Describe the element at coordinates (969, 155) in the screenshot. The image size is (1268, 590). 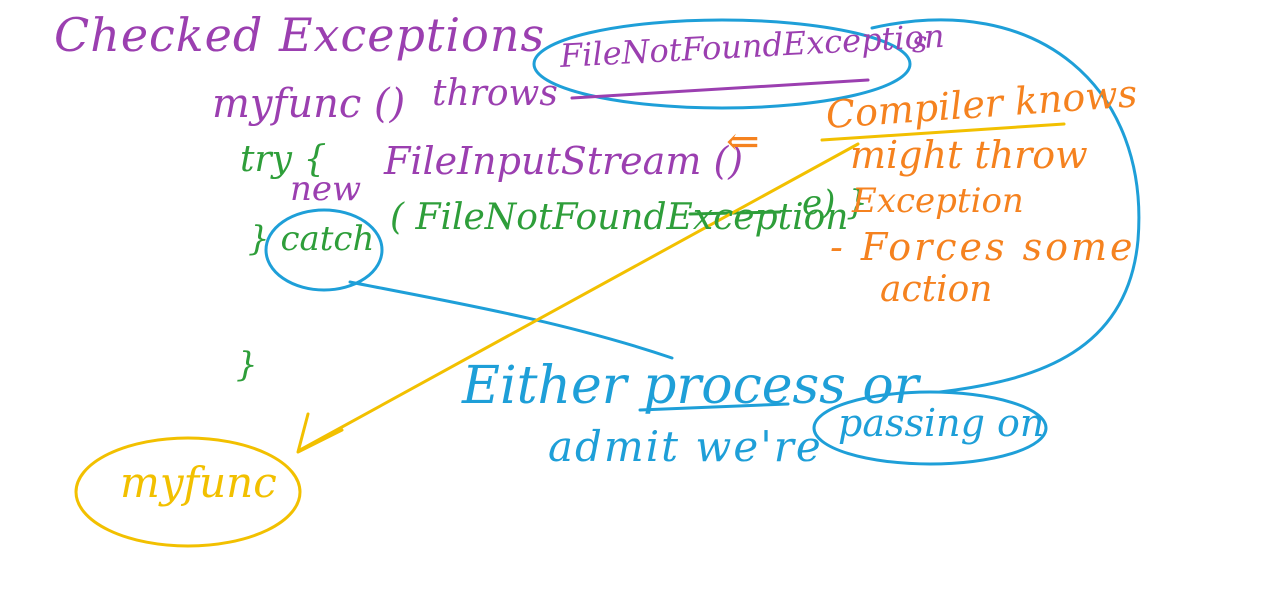
I see `might-throw-text: might throw` at that location.